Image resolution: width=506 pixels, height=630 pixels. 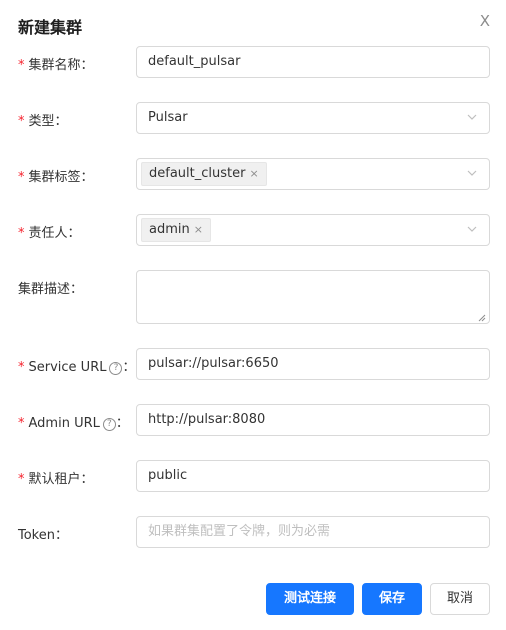 I want to click on token-placeholder: 如果群集配置了令牌，则为必需, so click(x=239, y=531).